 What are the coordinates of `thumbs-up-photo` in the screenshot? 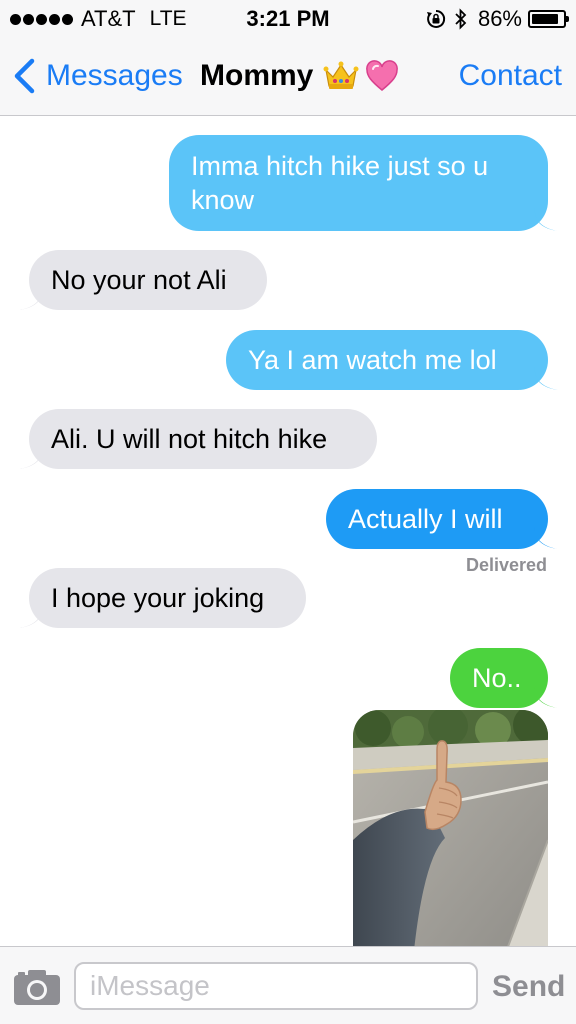 It's located at (450, 828).